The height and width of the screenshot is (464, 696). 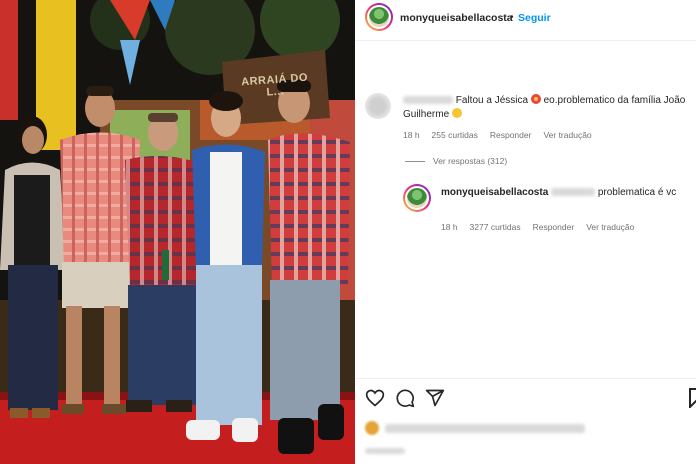 What do you see at coordinates (494, 192) in the screenshot?
I see `reply-username: monyqueisabellacosta` at bounding box center [494, 192].